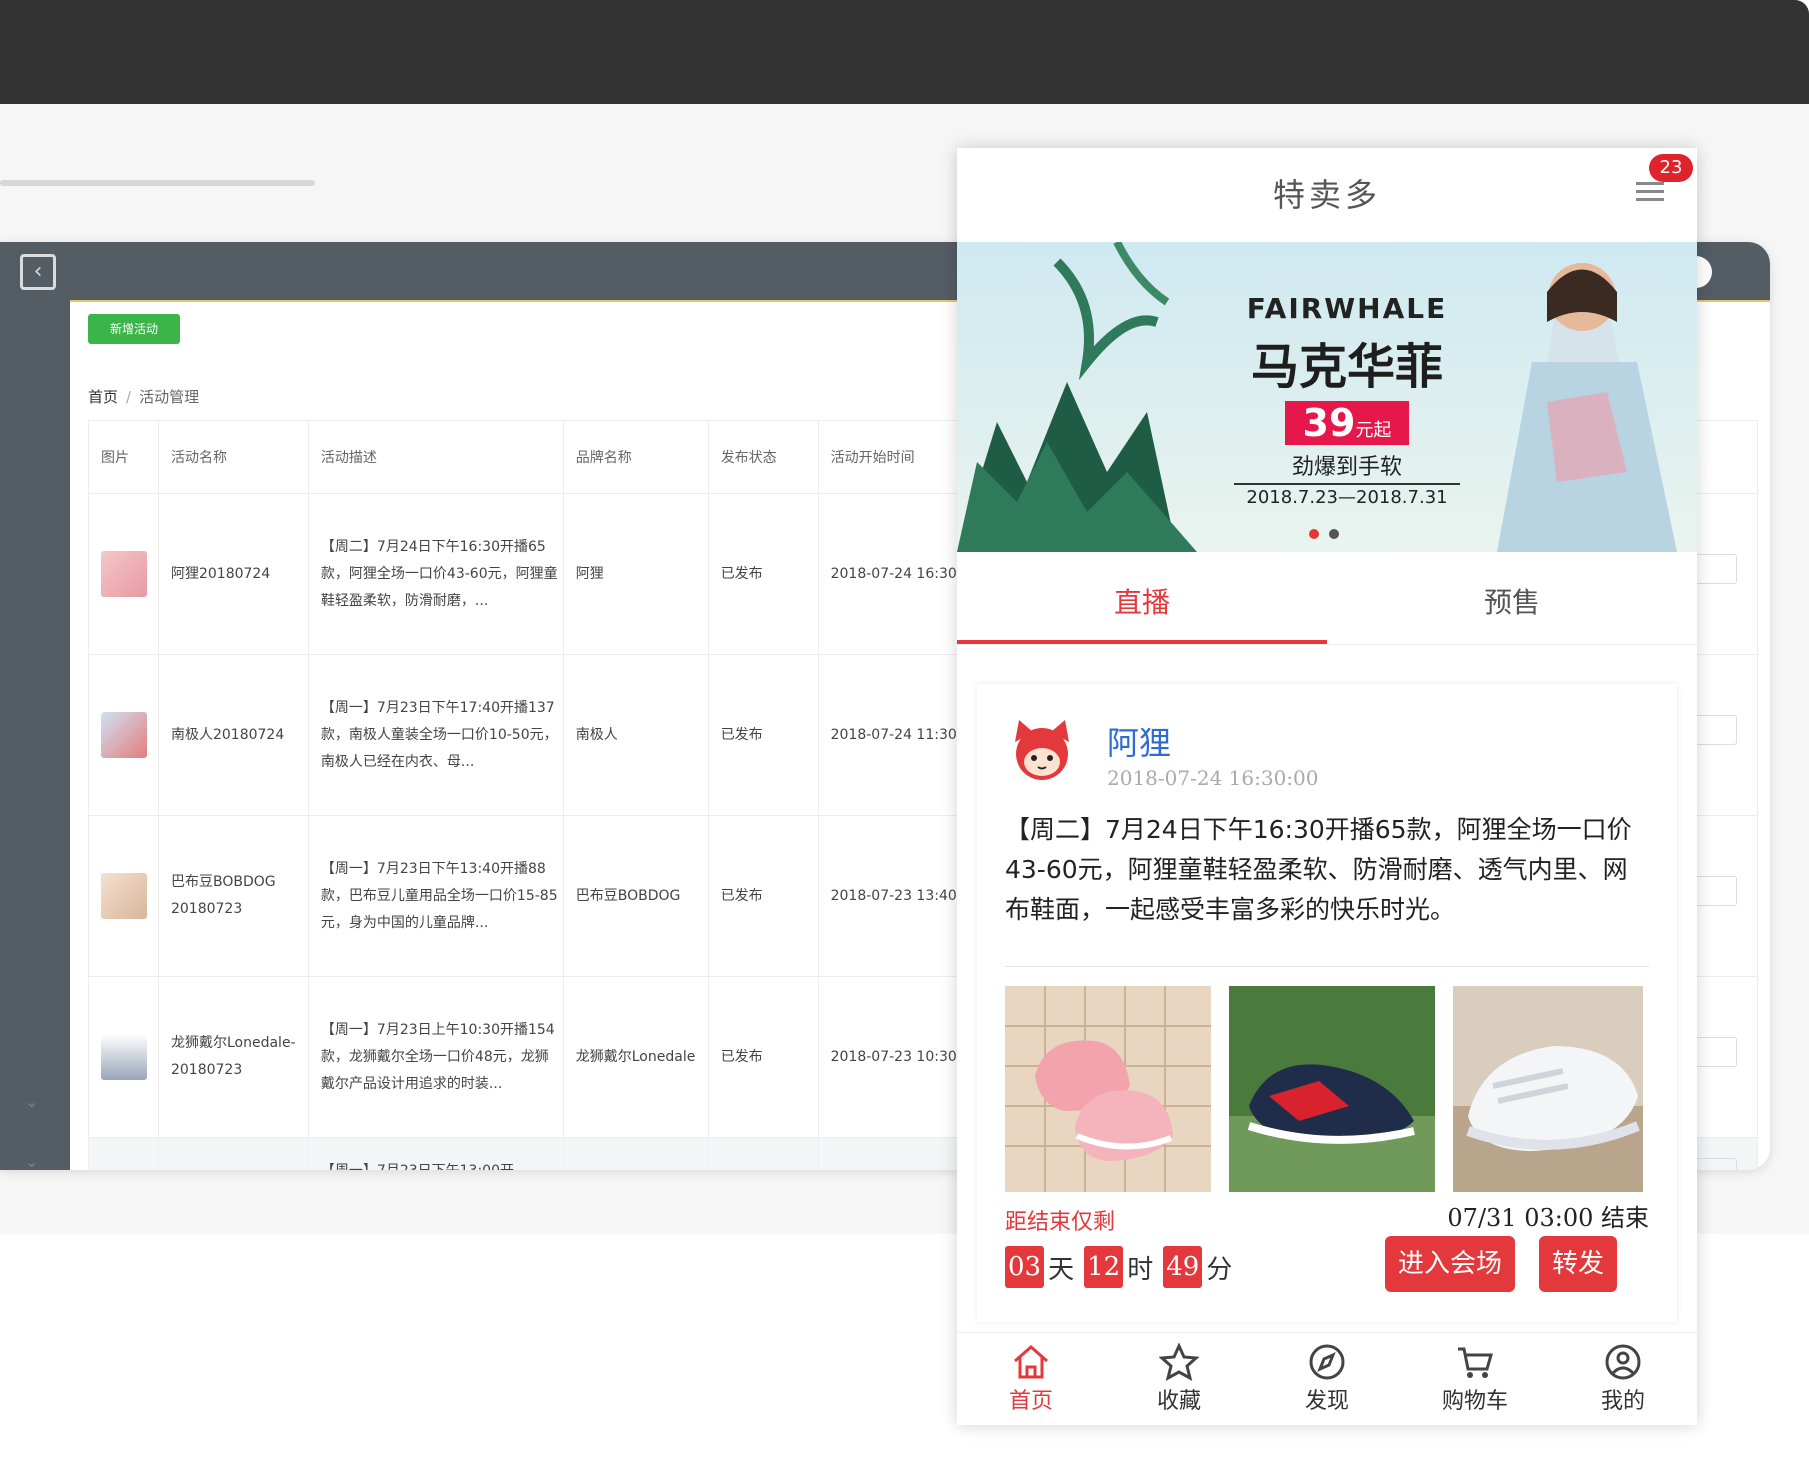 The height and width of the screenshot is (1464, 1809). Describe the element at coordinates (1450, 1264) in the screenshot. I see `enter-venue-button: 进入会场` at that location.